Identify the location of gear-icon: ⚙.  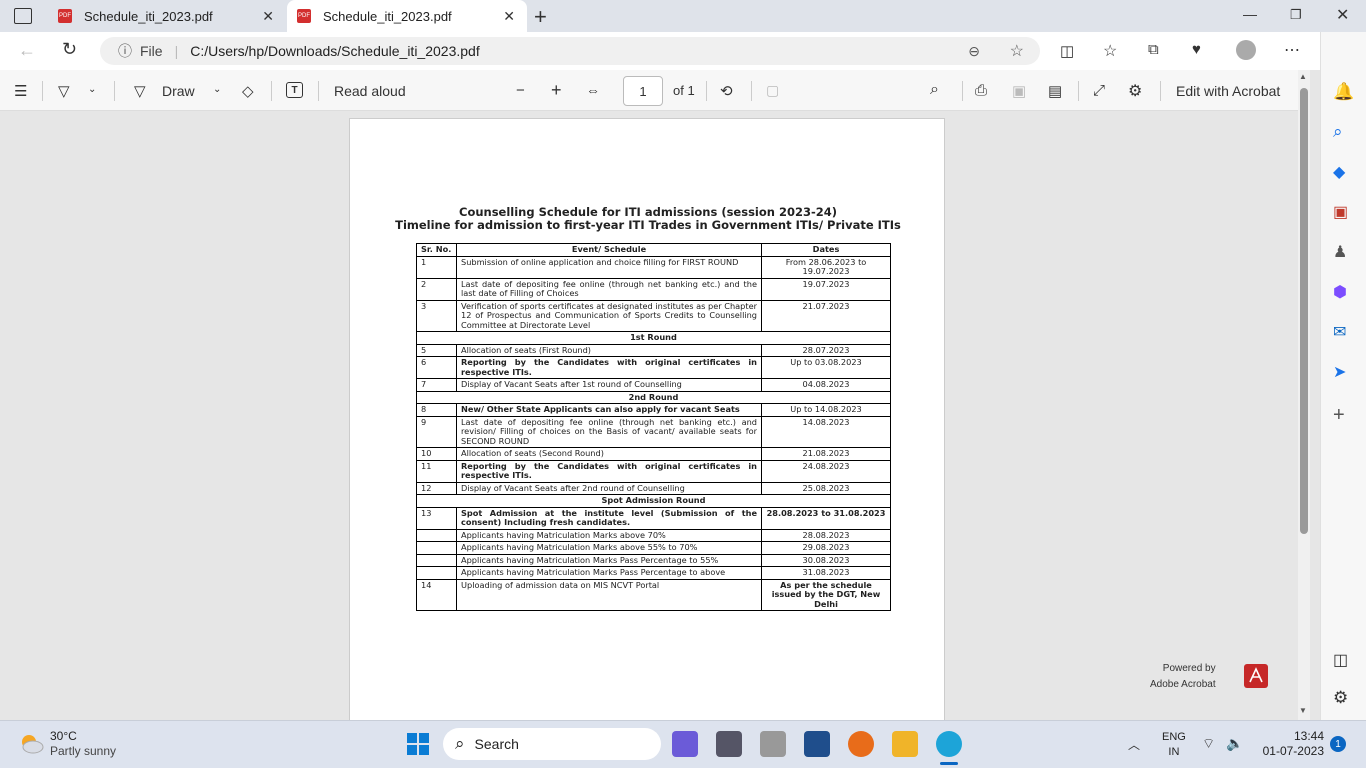
(1340, 698).